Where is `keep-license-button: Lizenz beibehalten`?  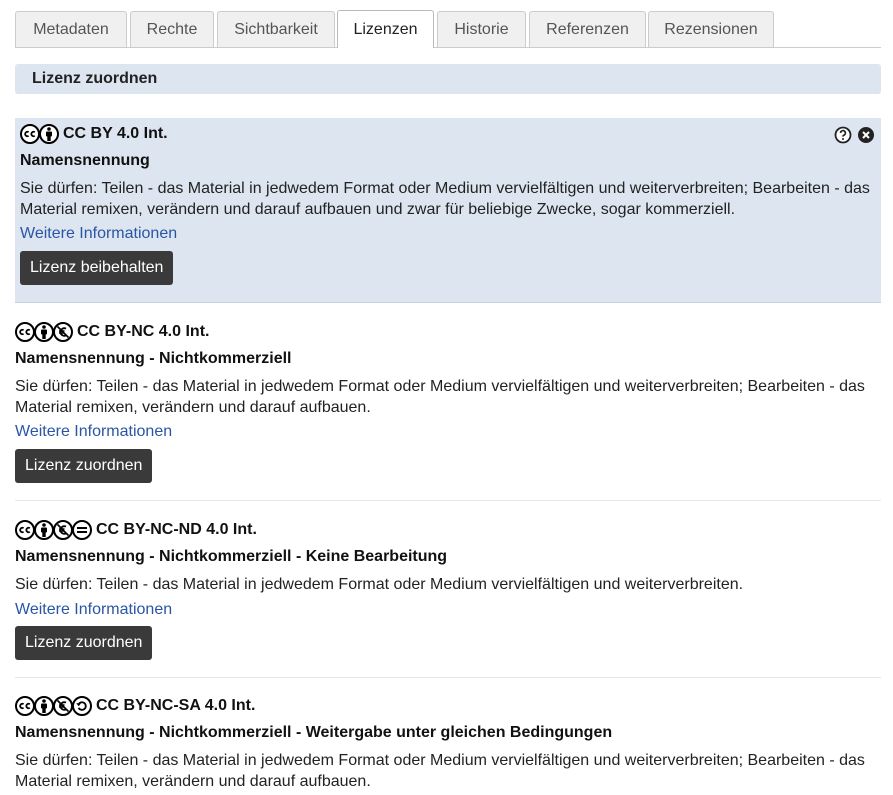 keep-license-button: Lizenz beibehalten is located at coordinates (97, 268).